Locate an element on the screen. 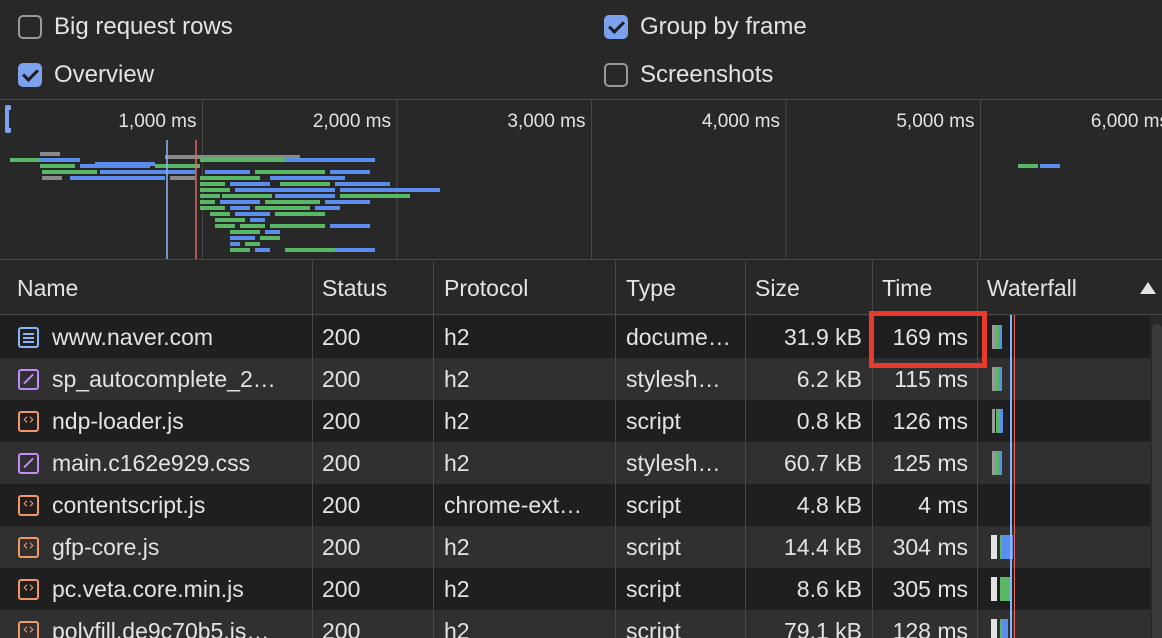  screenshots-option: Screenshots is located at coordinates (688, 75).